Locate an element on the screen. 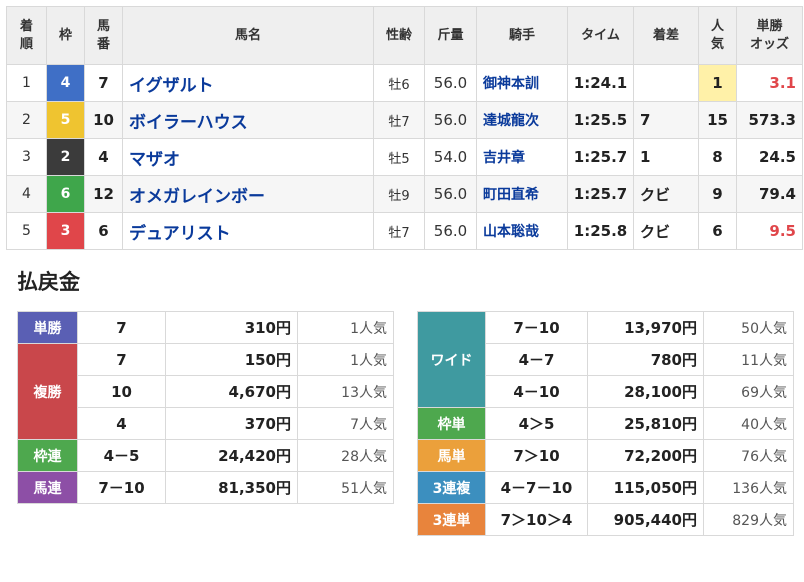 Image resolution: width=804 pixels, height=582 pixels. waku-badge: 3 is located at coordinates (65, 231).